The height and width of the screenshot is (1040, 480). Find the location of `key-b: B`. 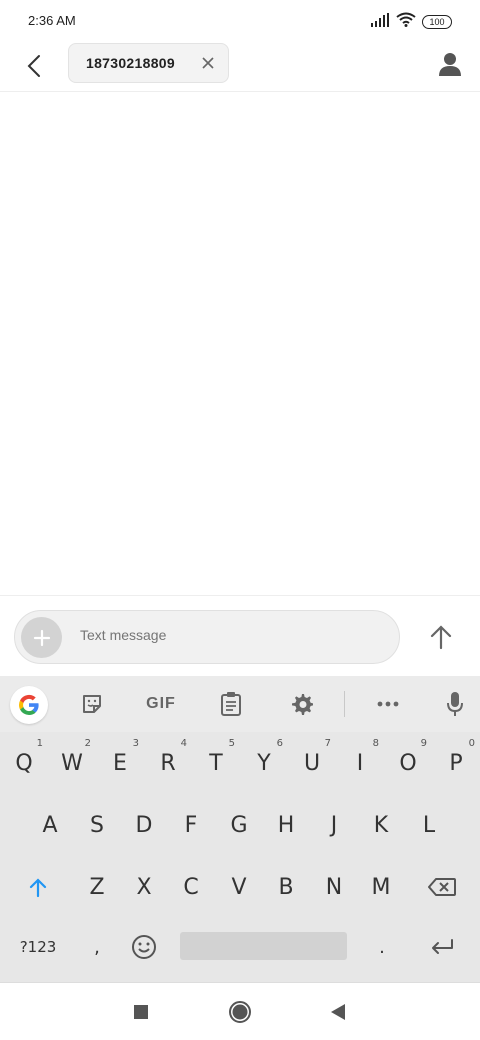

key-b: B is located at coordinates (286, 887).